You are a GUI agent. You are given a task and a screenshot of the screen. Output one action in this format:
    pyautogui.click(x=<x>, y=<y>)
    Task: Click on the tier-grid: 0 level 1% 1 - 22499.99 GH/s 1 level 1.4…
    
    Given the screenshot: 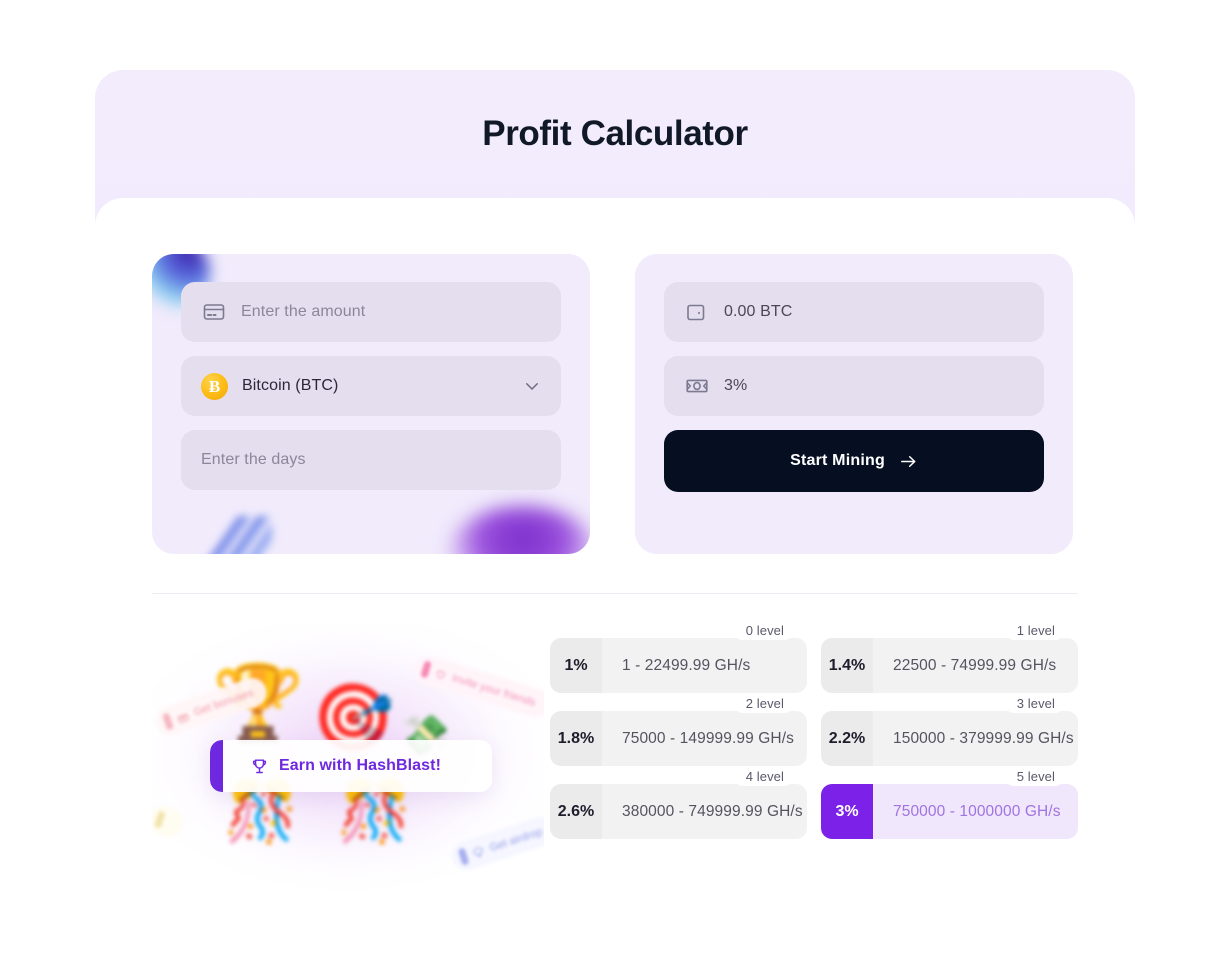 What is the action you would take?
    pyautogui.click(x=814, y=758)
    